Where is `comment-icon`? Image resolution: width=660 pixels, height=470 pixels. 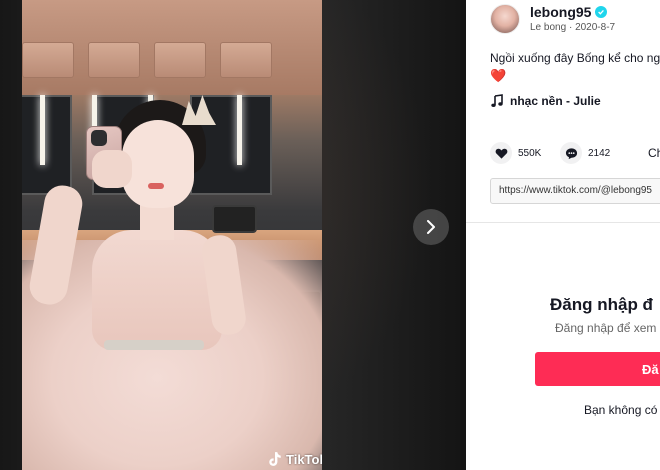 comment-icon is located at coordinates (571, 153).